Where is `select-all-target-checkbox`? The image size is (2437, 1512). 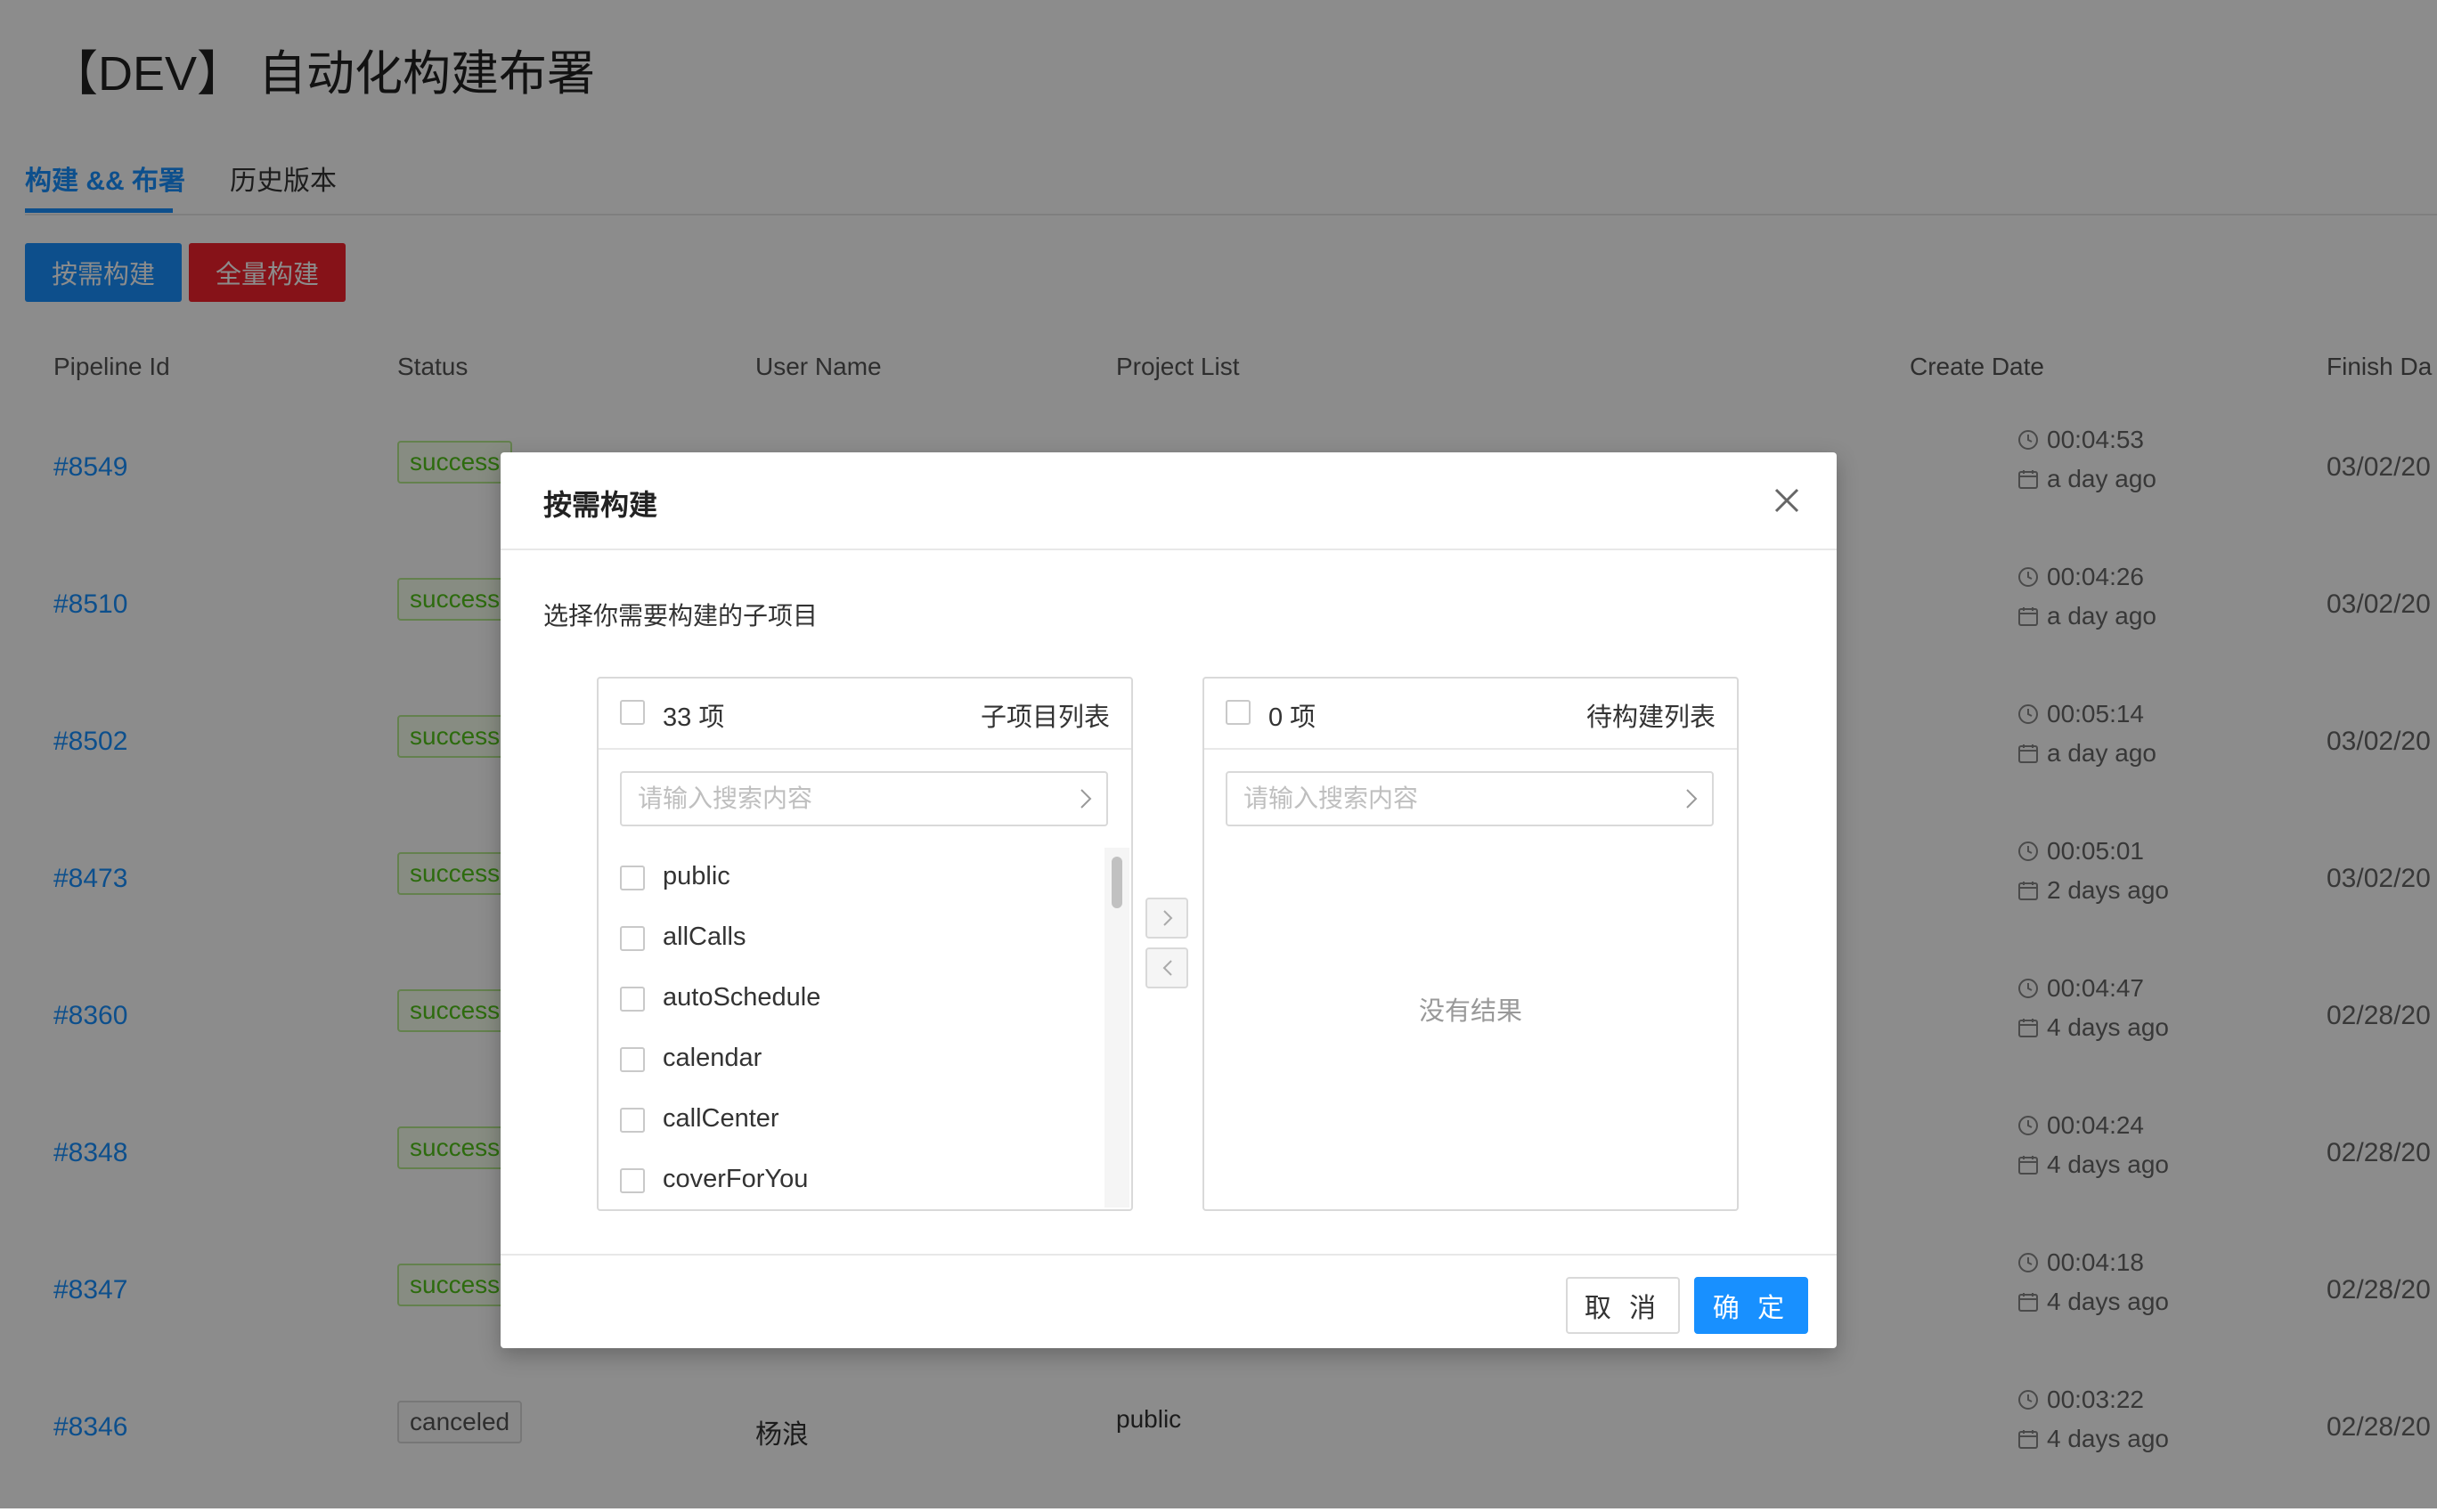 select-all-target-checkbox is located at coordinates (1238, 712).